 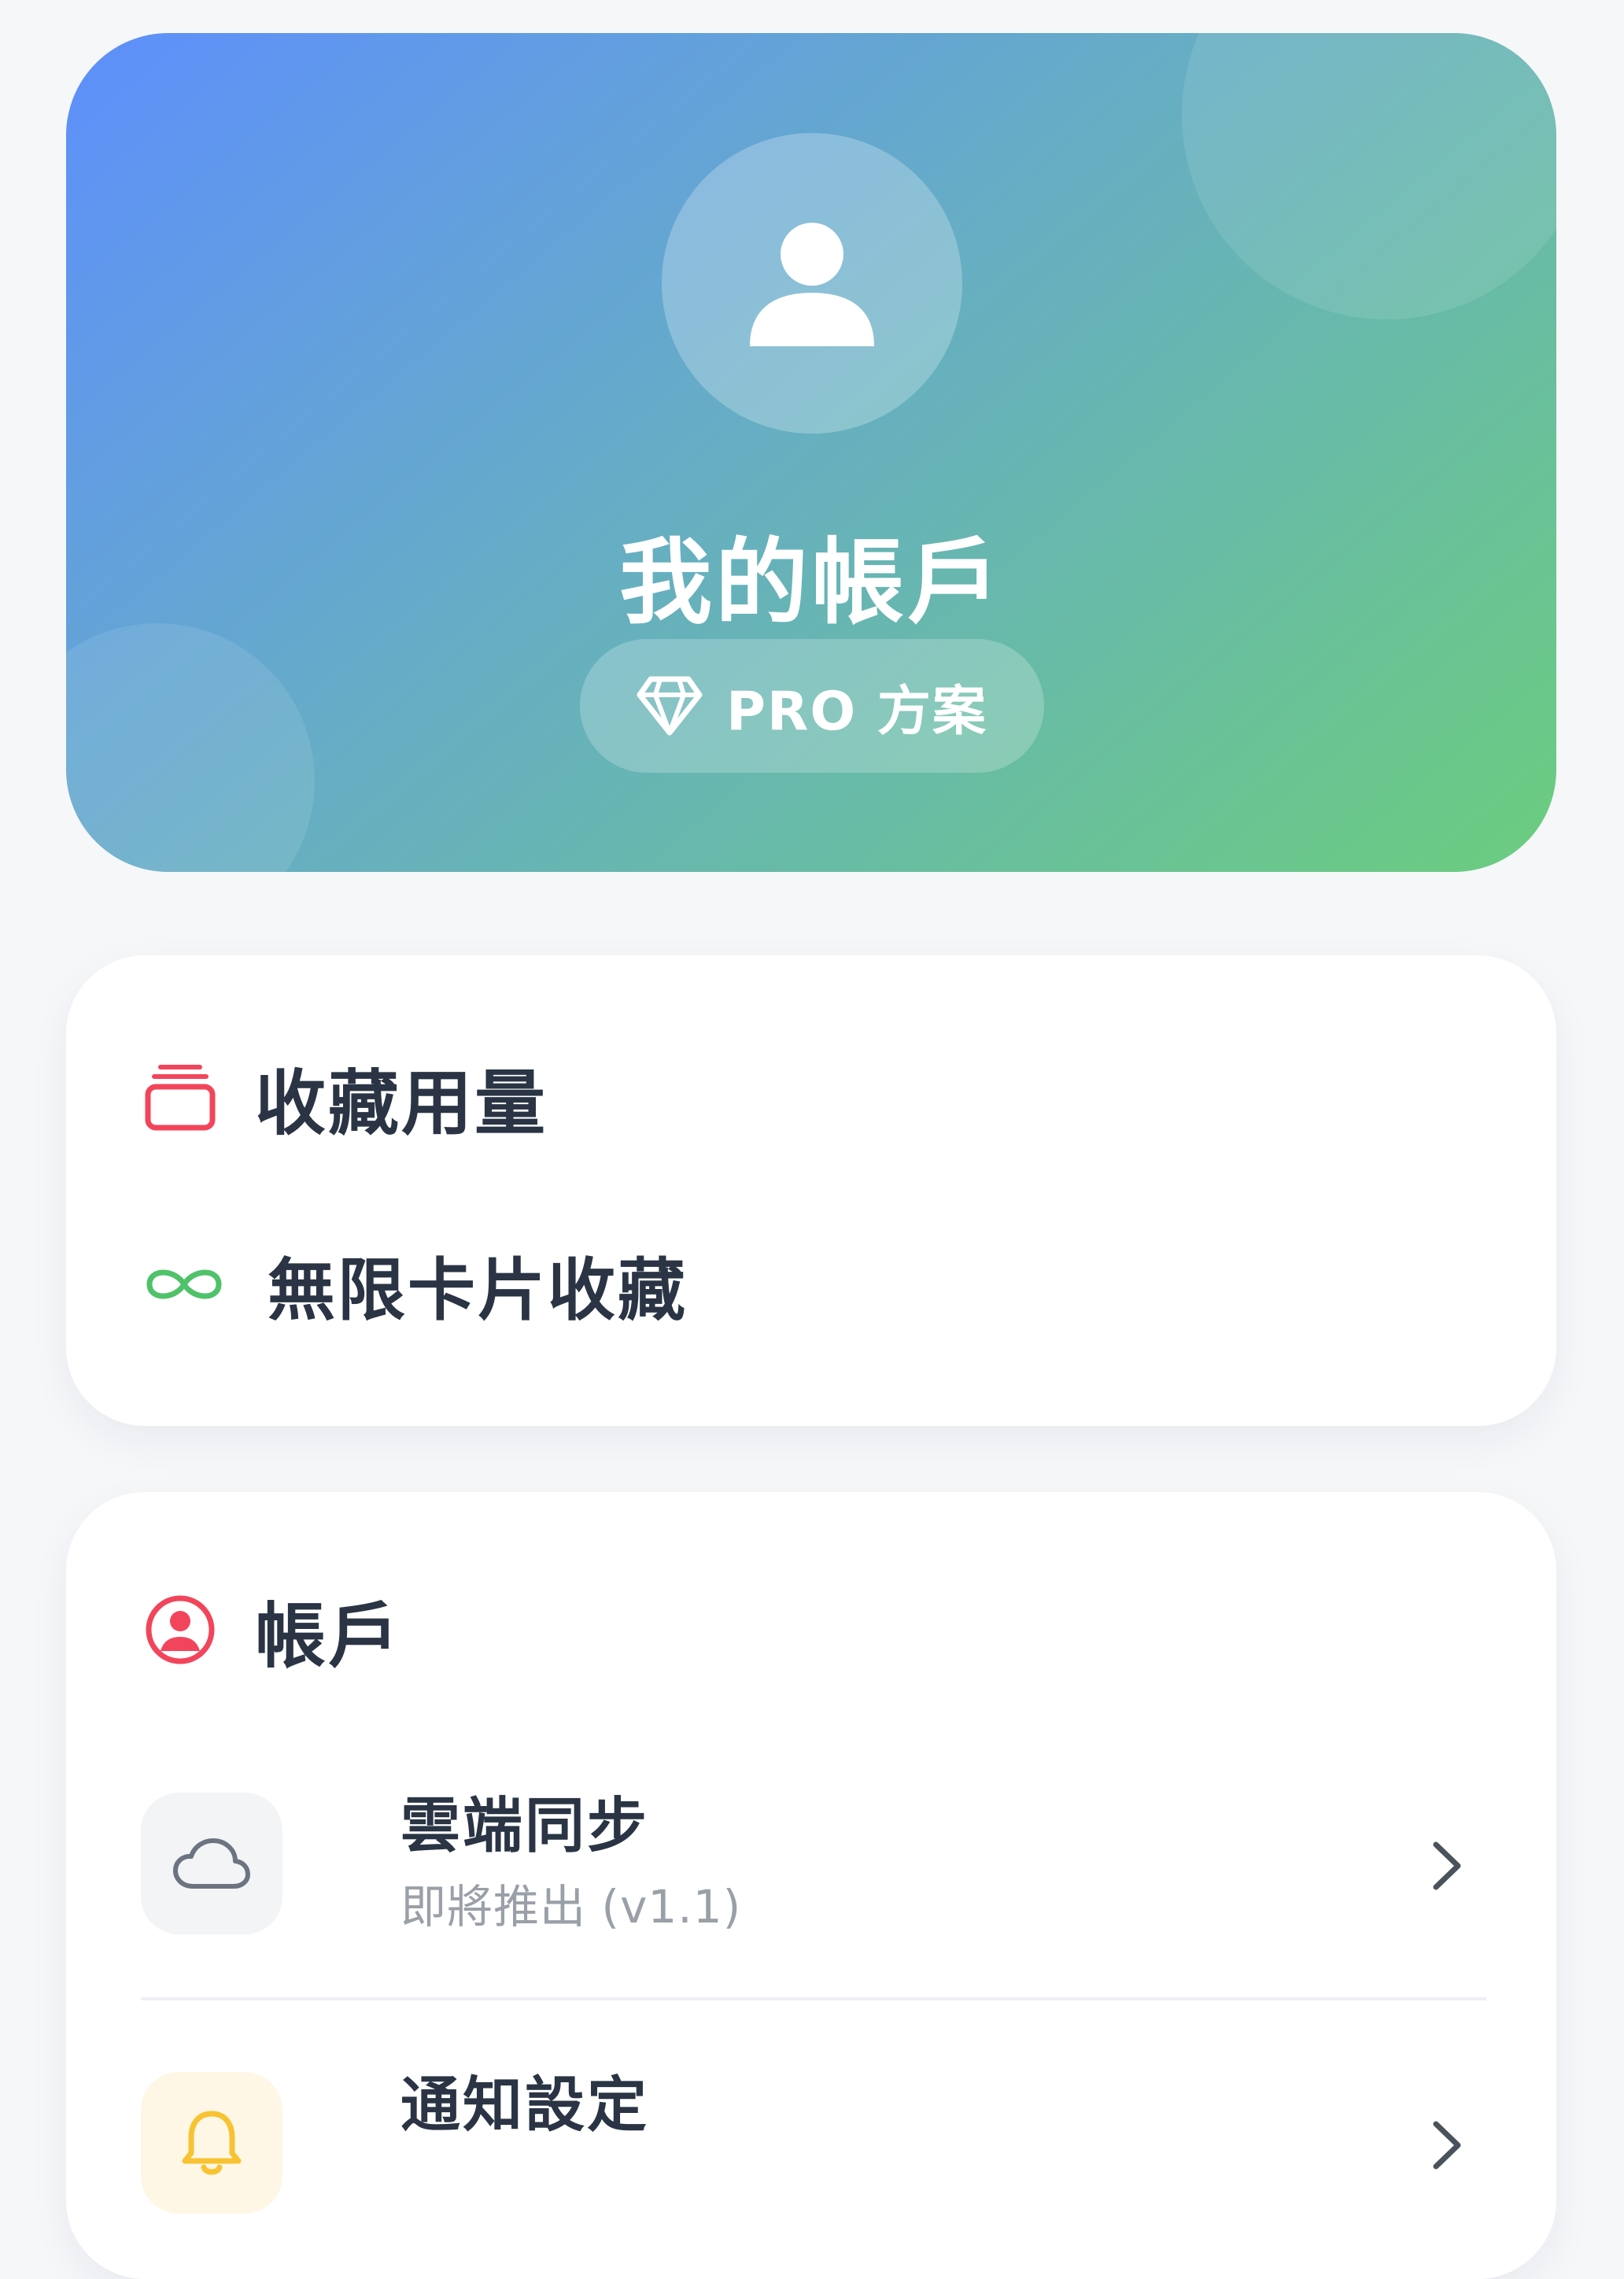 What do you see at coordinates (813, 2141) in the screenshot?
I see `settings-item-notifications: 通知設定` at bounding box center [813, 2141].